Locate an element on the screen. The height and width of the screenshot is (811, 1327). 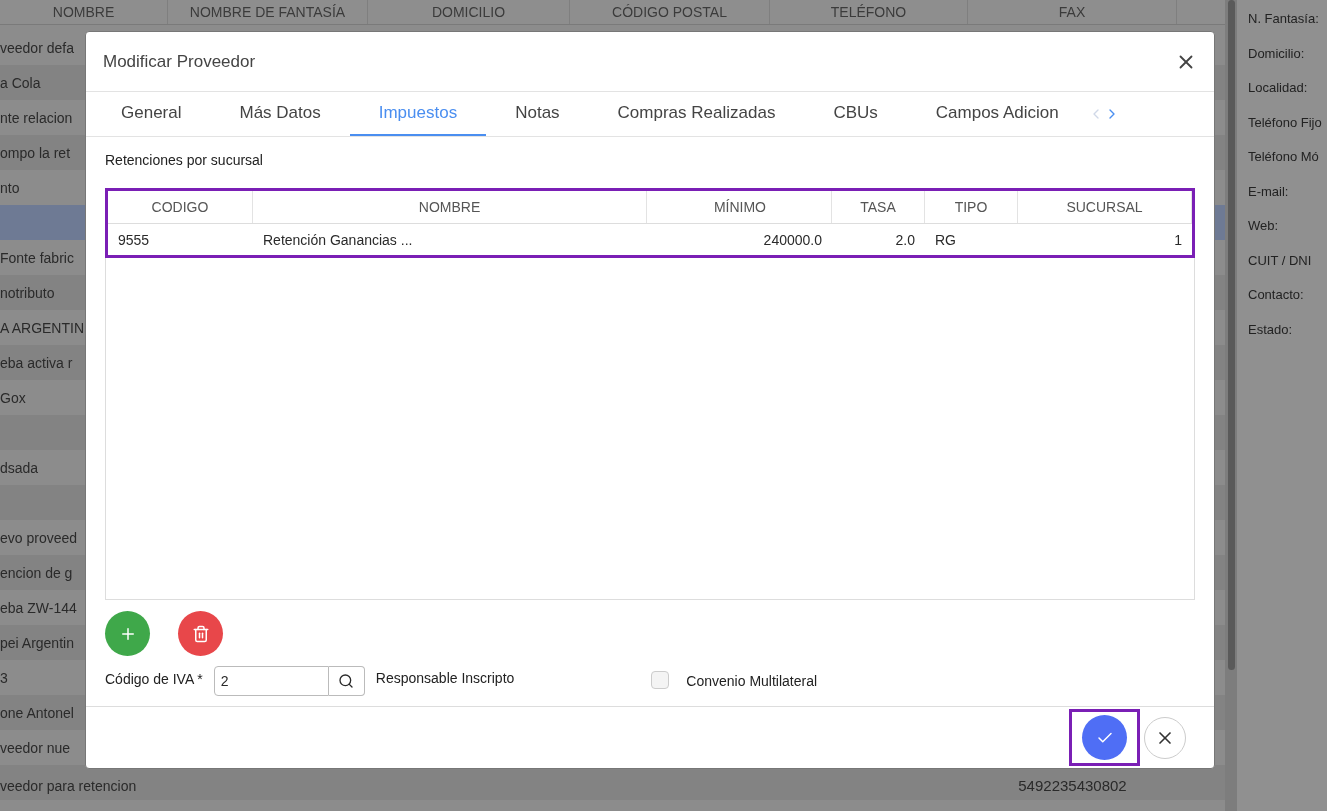
table-cell: 5492235430802 is located at coordinates (1072, 785).